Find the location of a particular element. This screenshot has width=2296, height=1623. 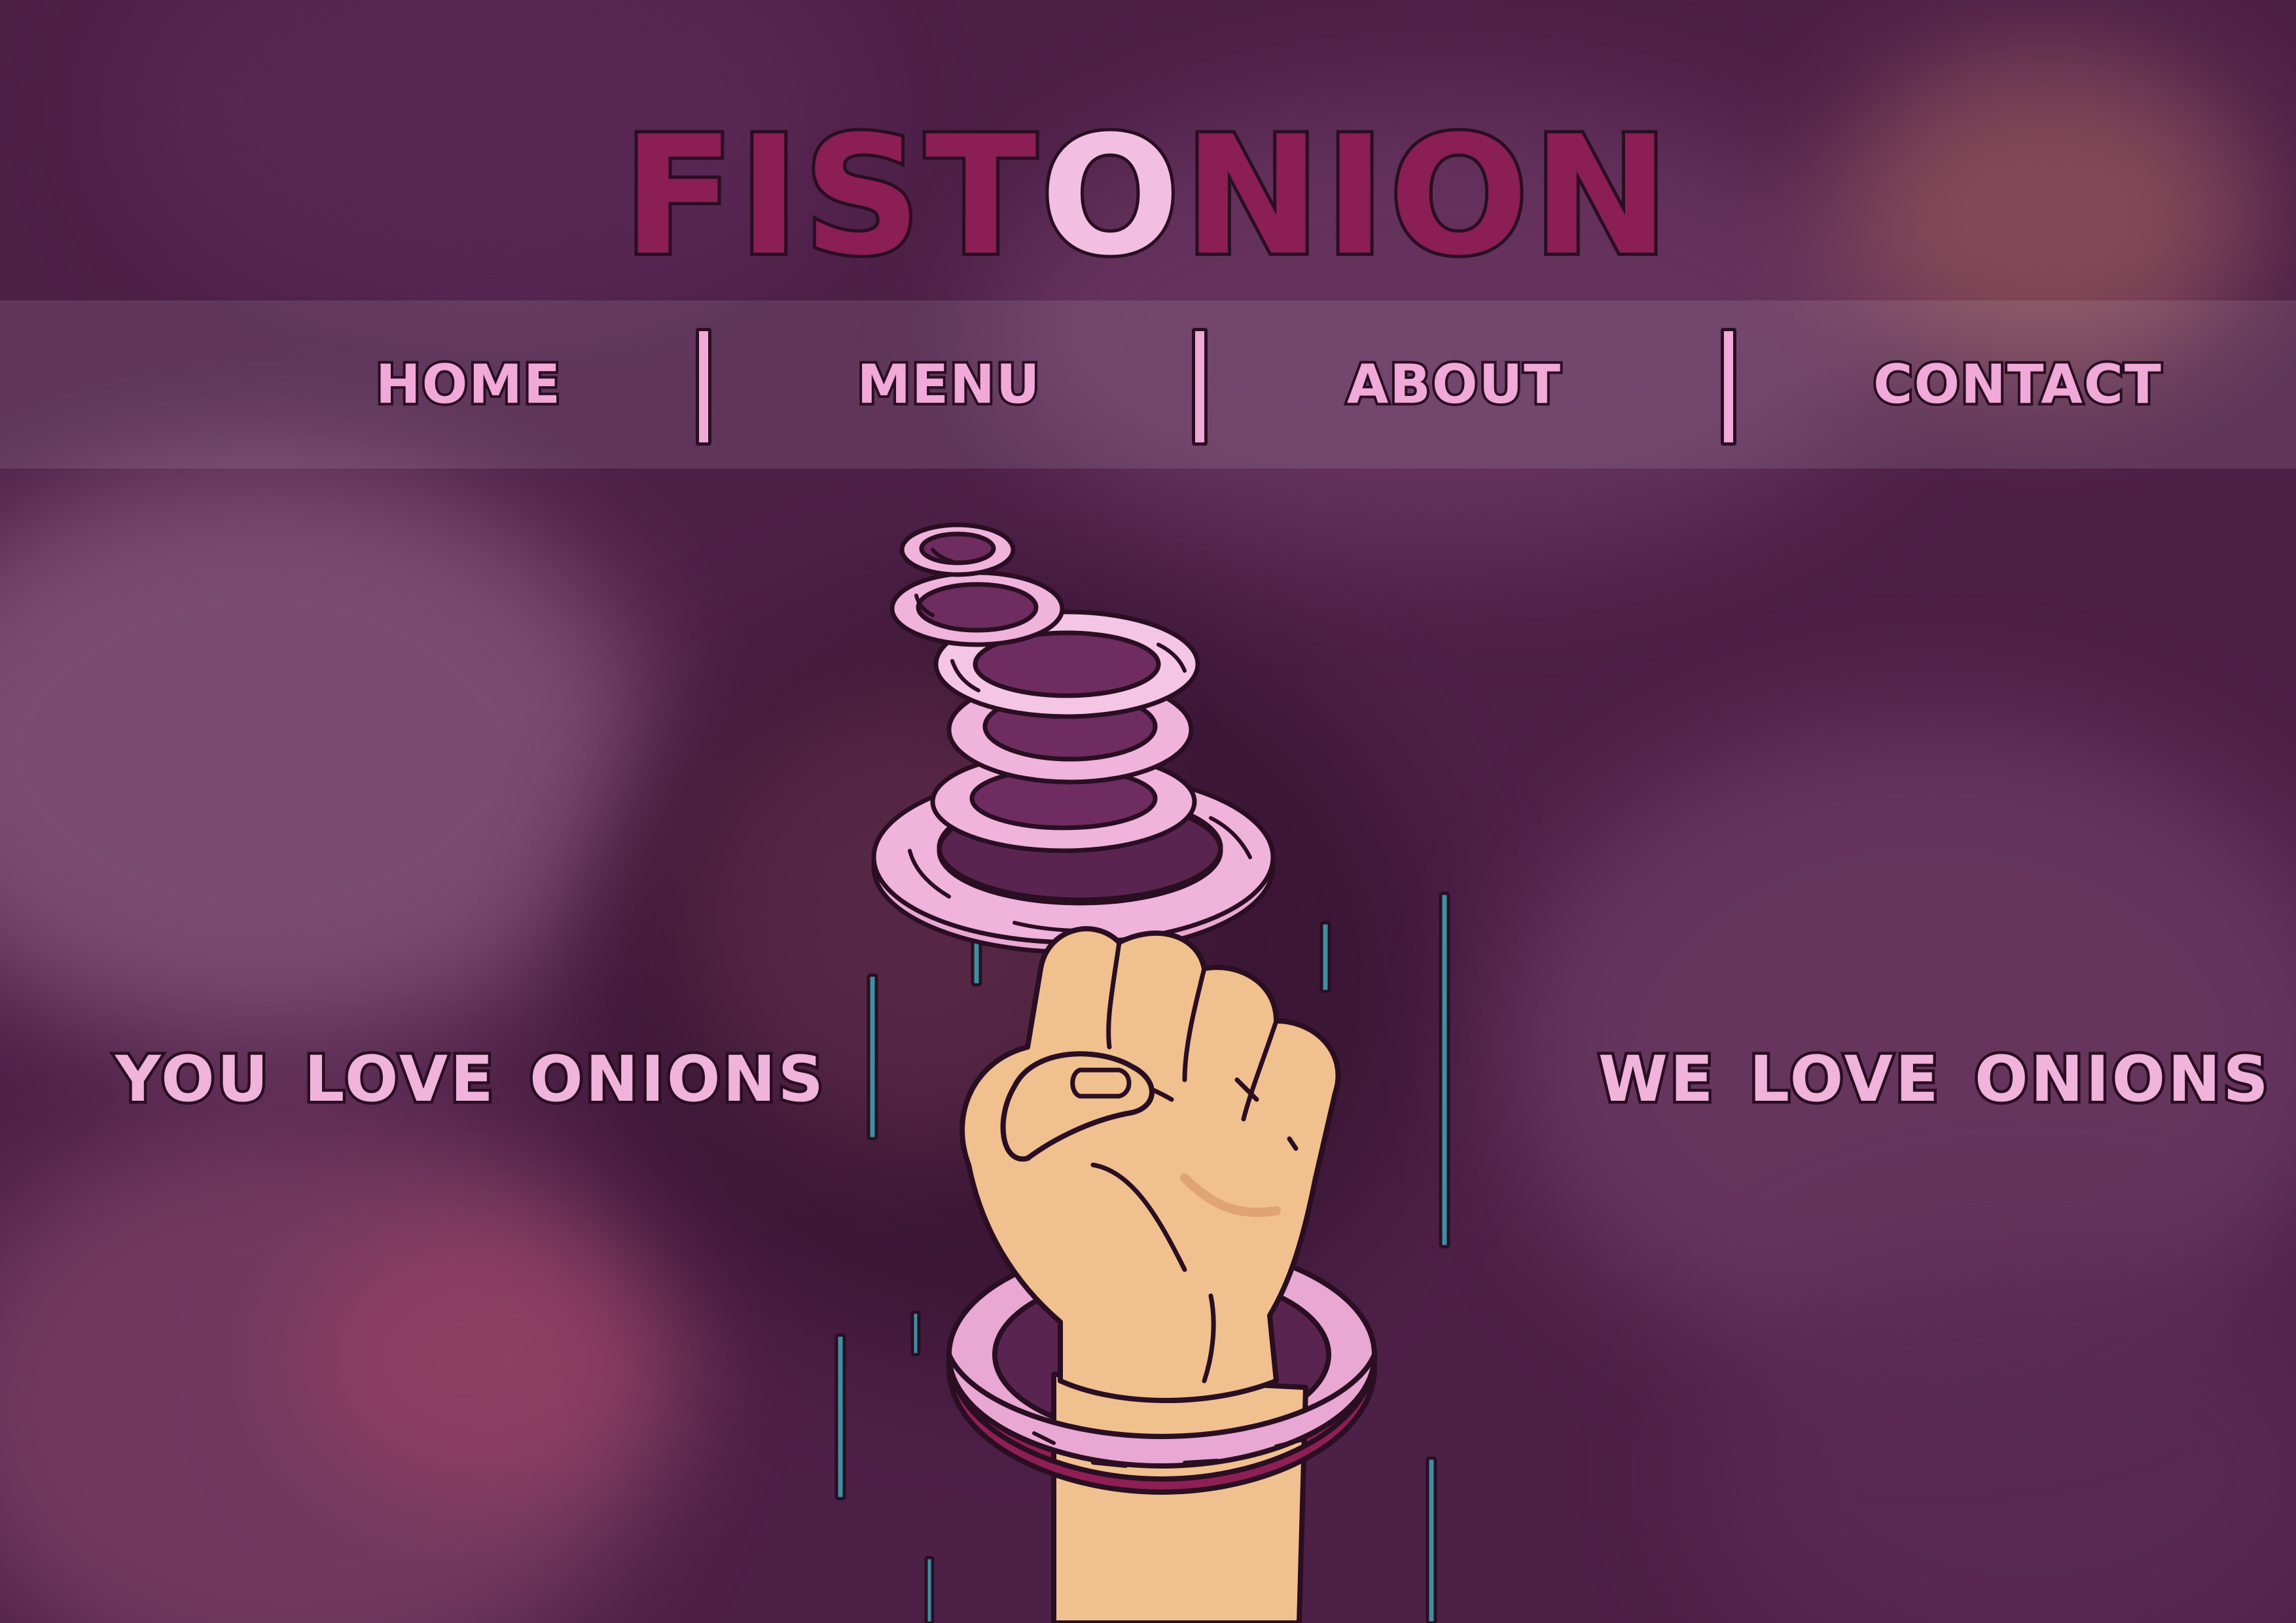

logo-text-fist: FIST is located at coordinates (830, 196).